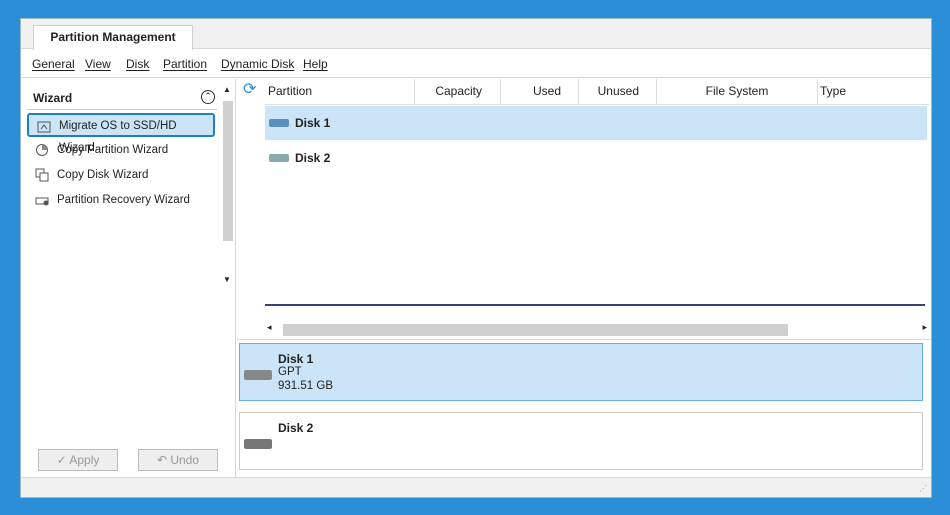 The image size is (950, 515). What do you see at coordinates (581, 441) in the screenshot?
I see `disk-map-card: Disk 2` at bounding box center [581, 441].